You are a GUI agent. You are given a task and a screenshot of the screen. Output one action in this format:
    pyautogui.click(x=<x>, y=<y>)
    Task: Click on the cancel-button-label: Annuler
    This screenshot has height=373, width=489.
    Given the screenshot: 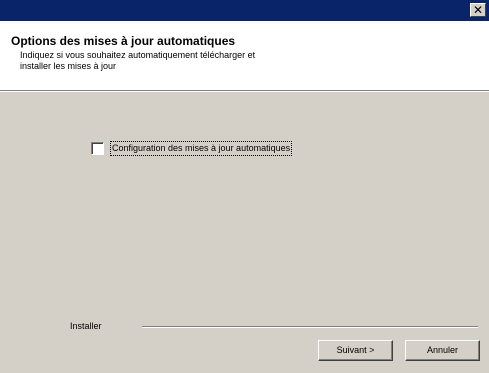 What is the action you would take?
    pyautogui.click(x=442, y=350)
    